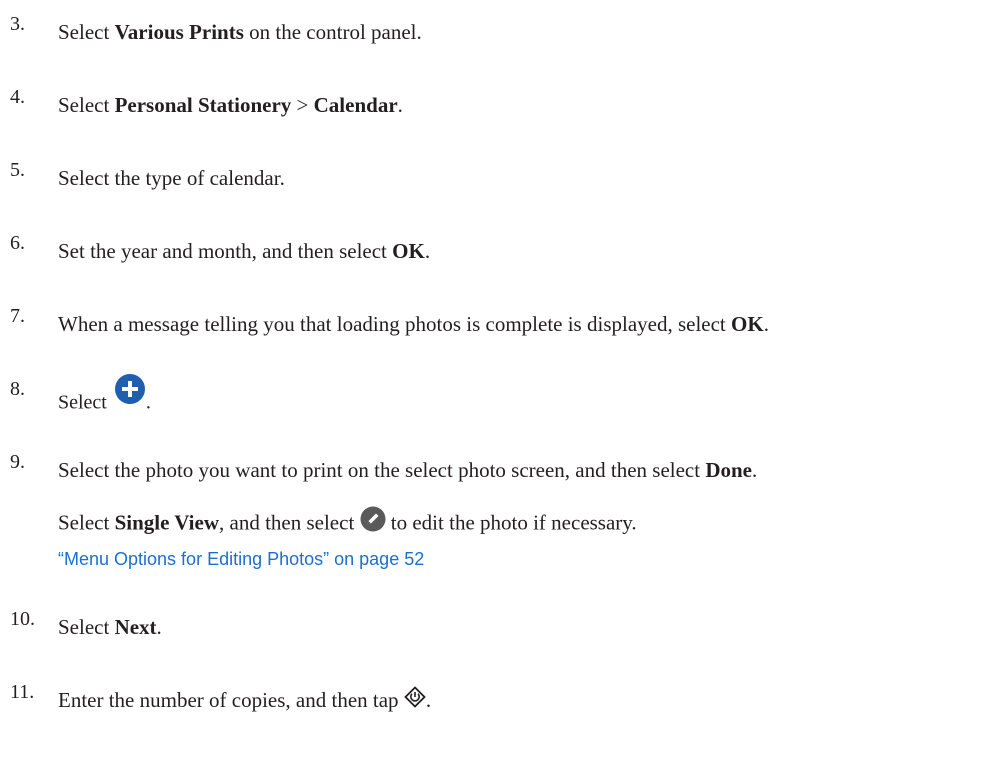 This screenshot has height=769, width=992. What do you see at coordinates (230, 105) in the screenshot?
I see `step-text: Select Personal Stationery > Calendar.` at bounding box center [230, 105].